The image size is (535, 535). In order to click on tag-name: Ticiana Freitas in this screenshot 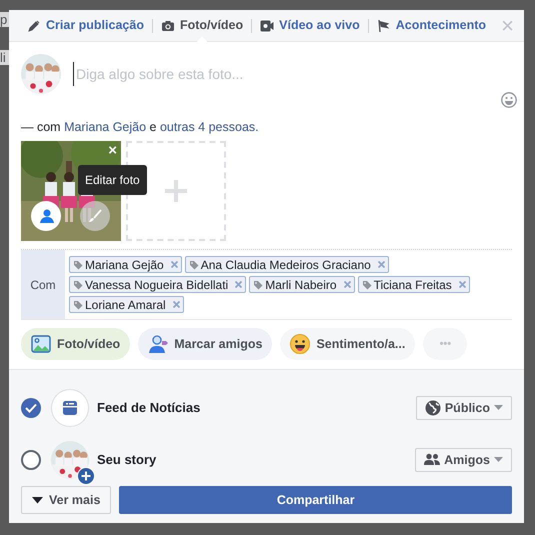, I will do `click(413, 285)`.